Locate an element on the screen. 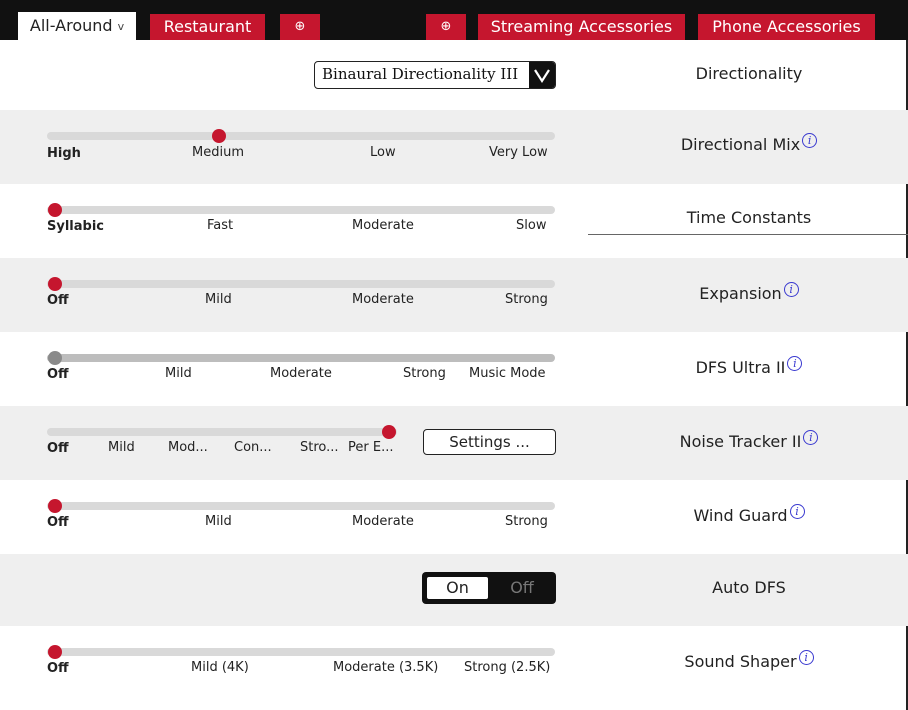  divider is located at coordinates (748, 234).